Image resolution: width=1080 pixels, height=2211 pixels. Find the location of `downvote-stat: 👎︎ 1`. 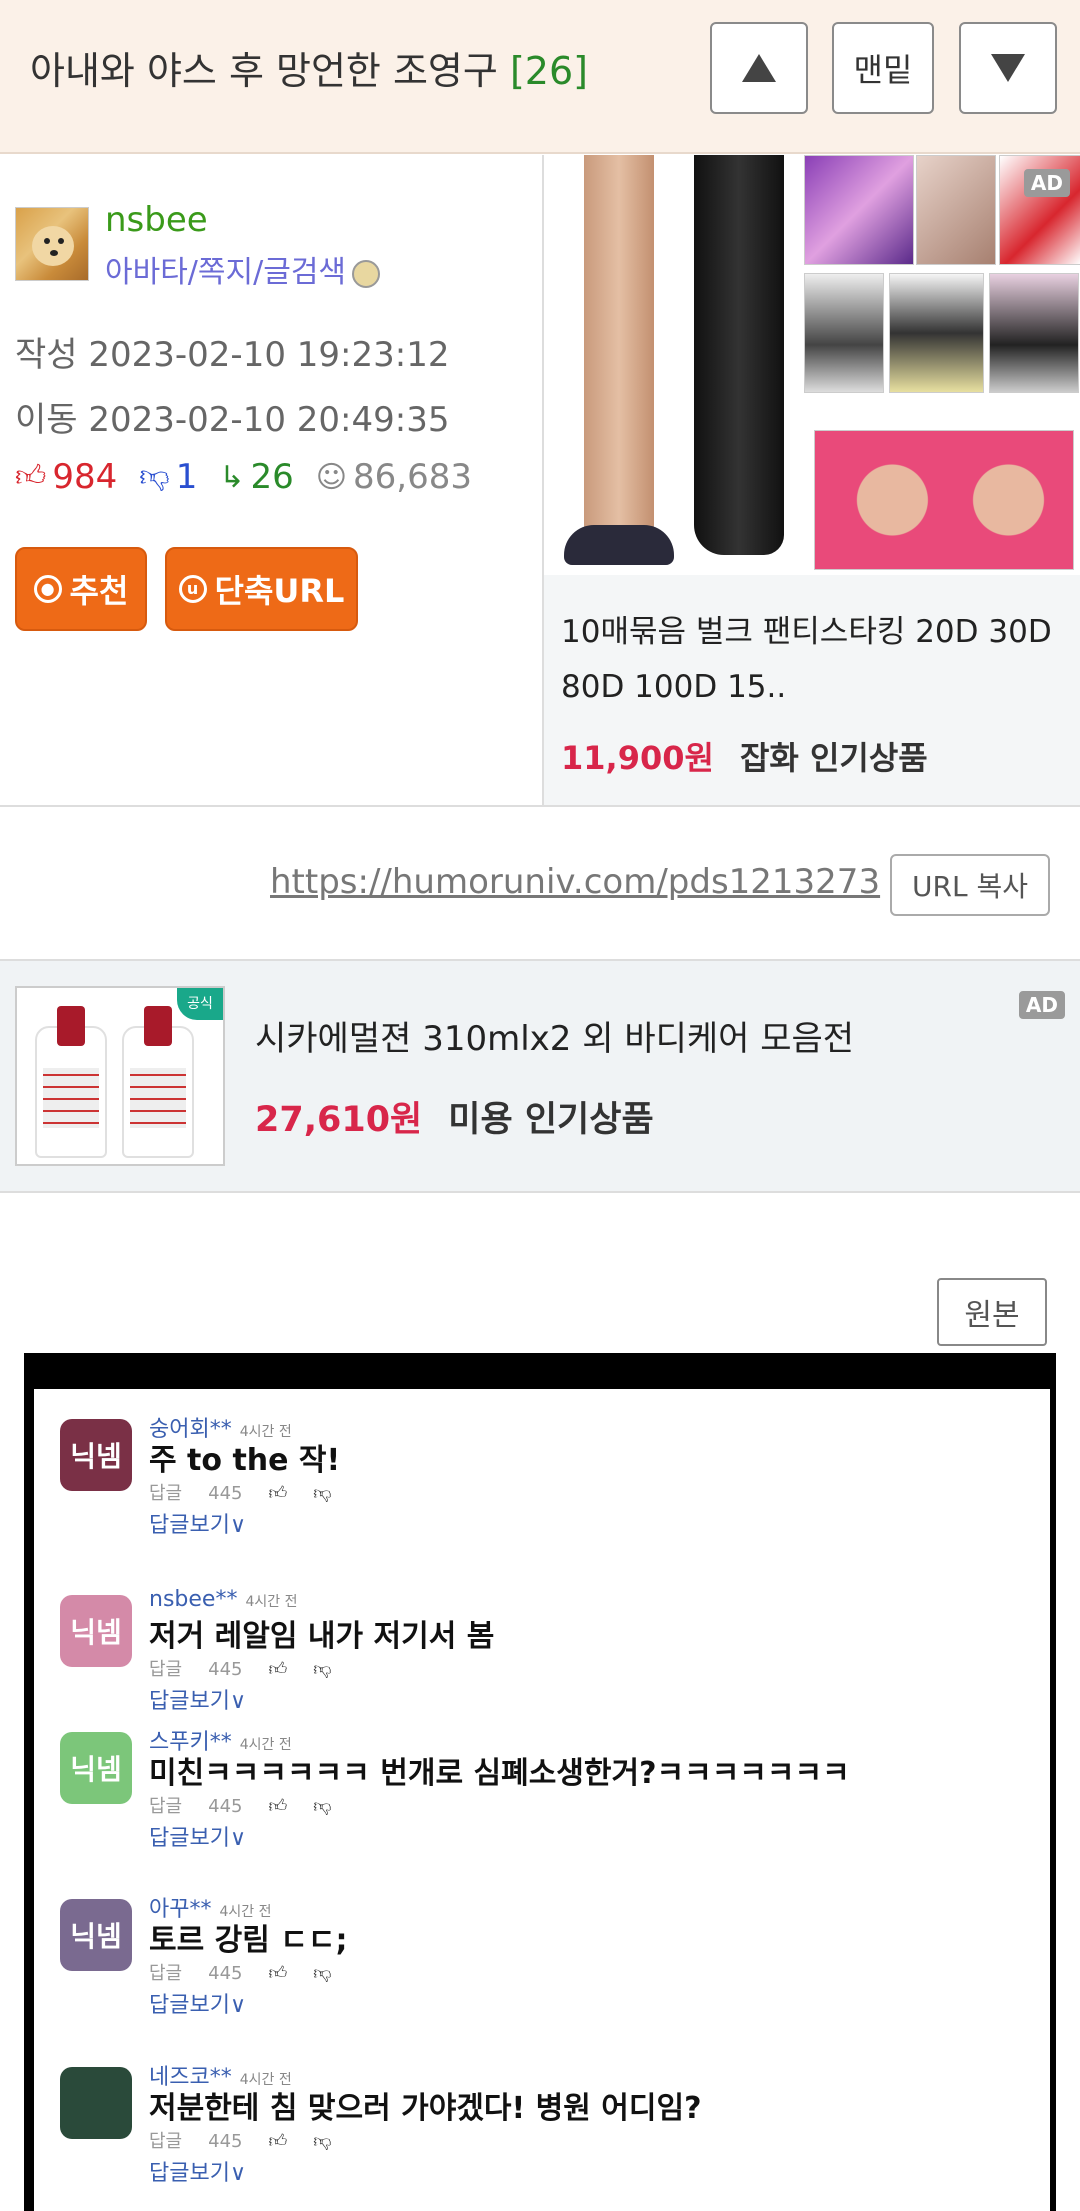

downvote-stat: 👎︎ 1 is located at coordinates (168, 477).